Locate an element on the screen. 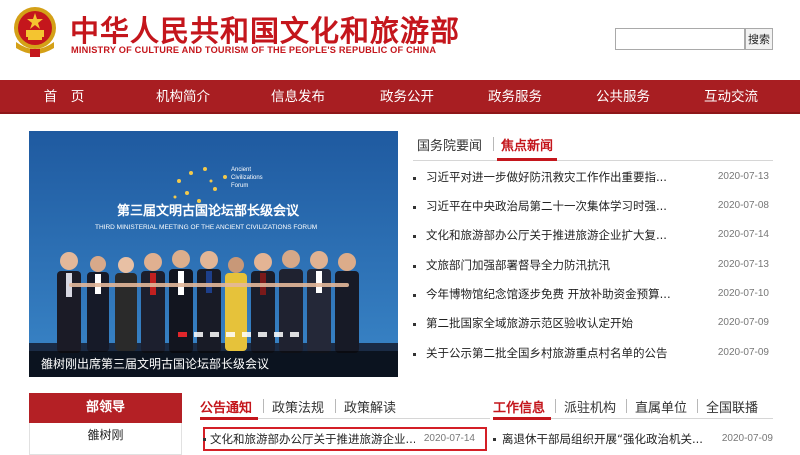 The height and width of the screenshot is (455, 800). notice-tabs: 公告通知 政策法规 政策解读 is located at coordinates (345, 407).